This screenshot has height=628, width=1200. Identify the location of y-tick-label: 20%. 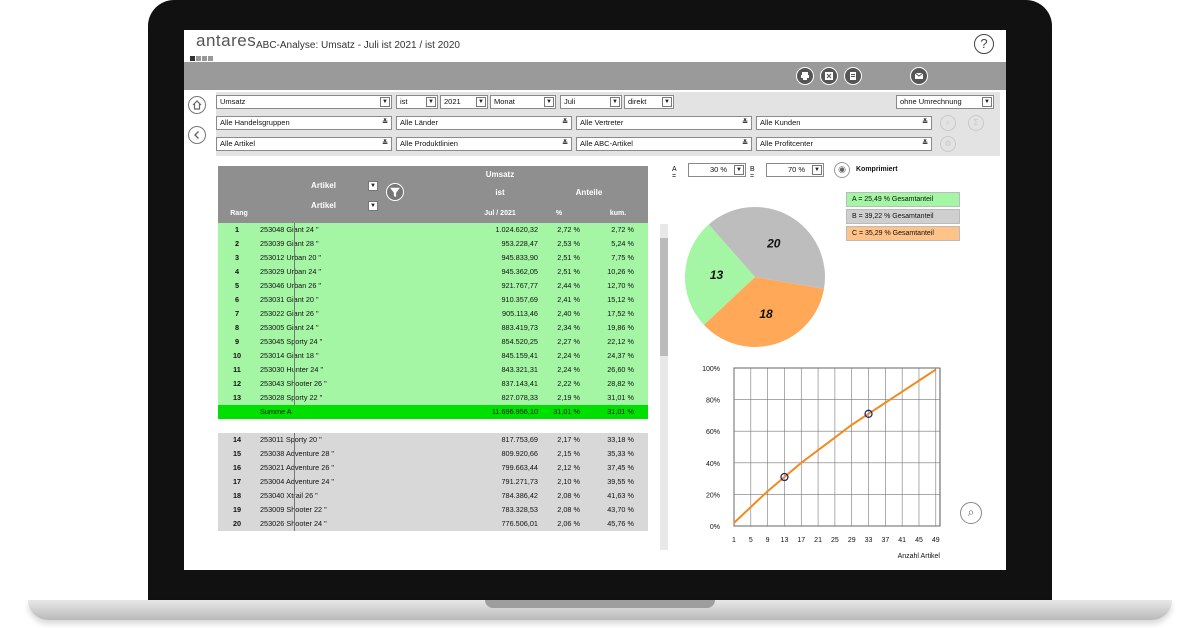
(713, 495).